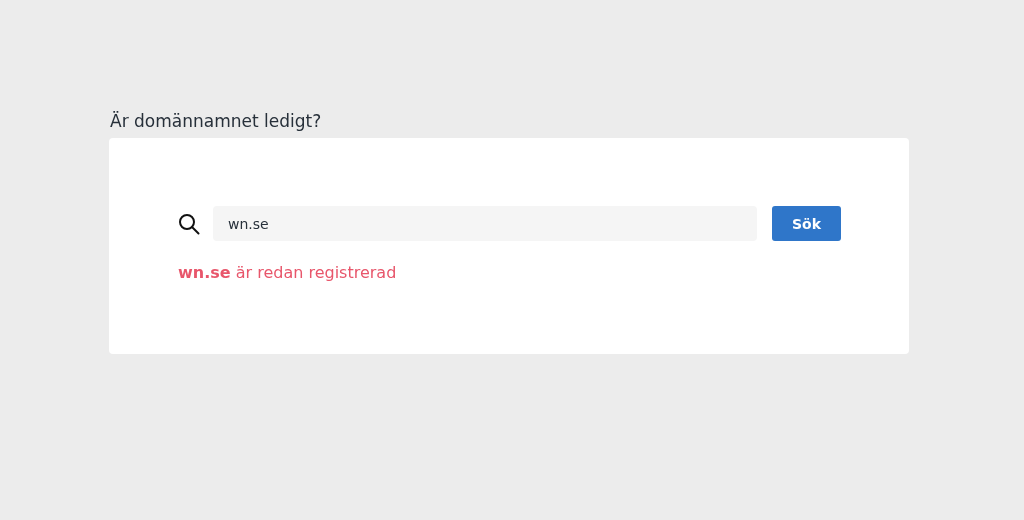  What do you see at coordinates (288, 273) in the screenshot?
I see `result-message: wn.se är redan registrerad` at bounding box center [288, 273].